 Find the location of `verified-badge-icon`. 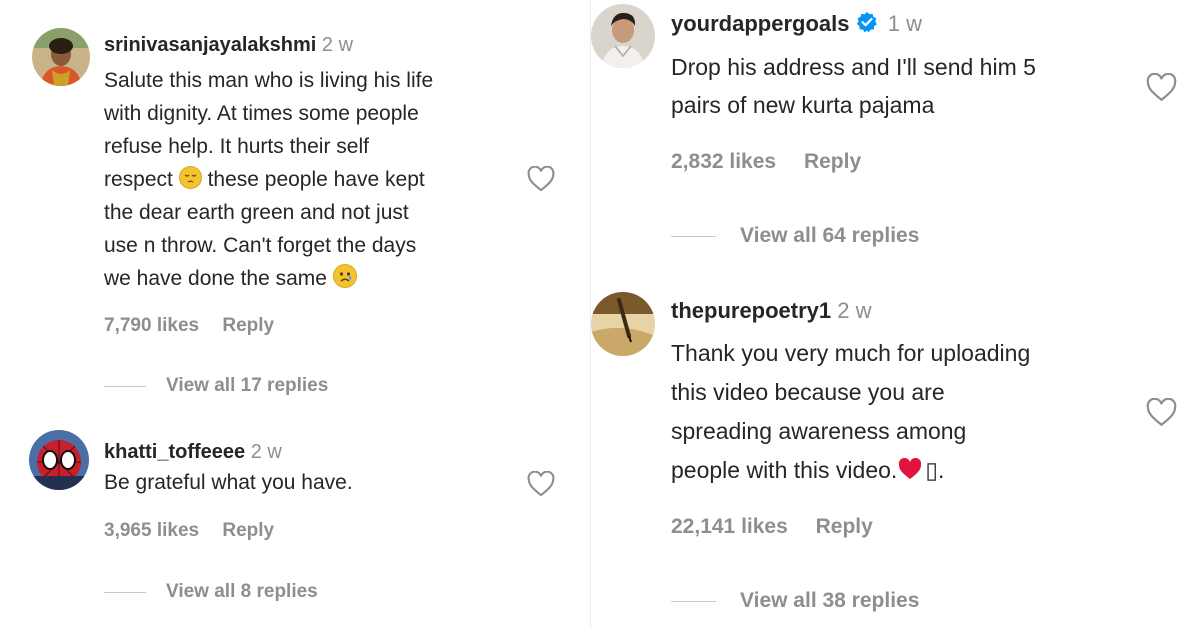

verified-badge-icon is located at coordinates (867, 25).